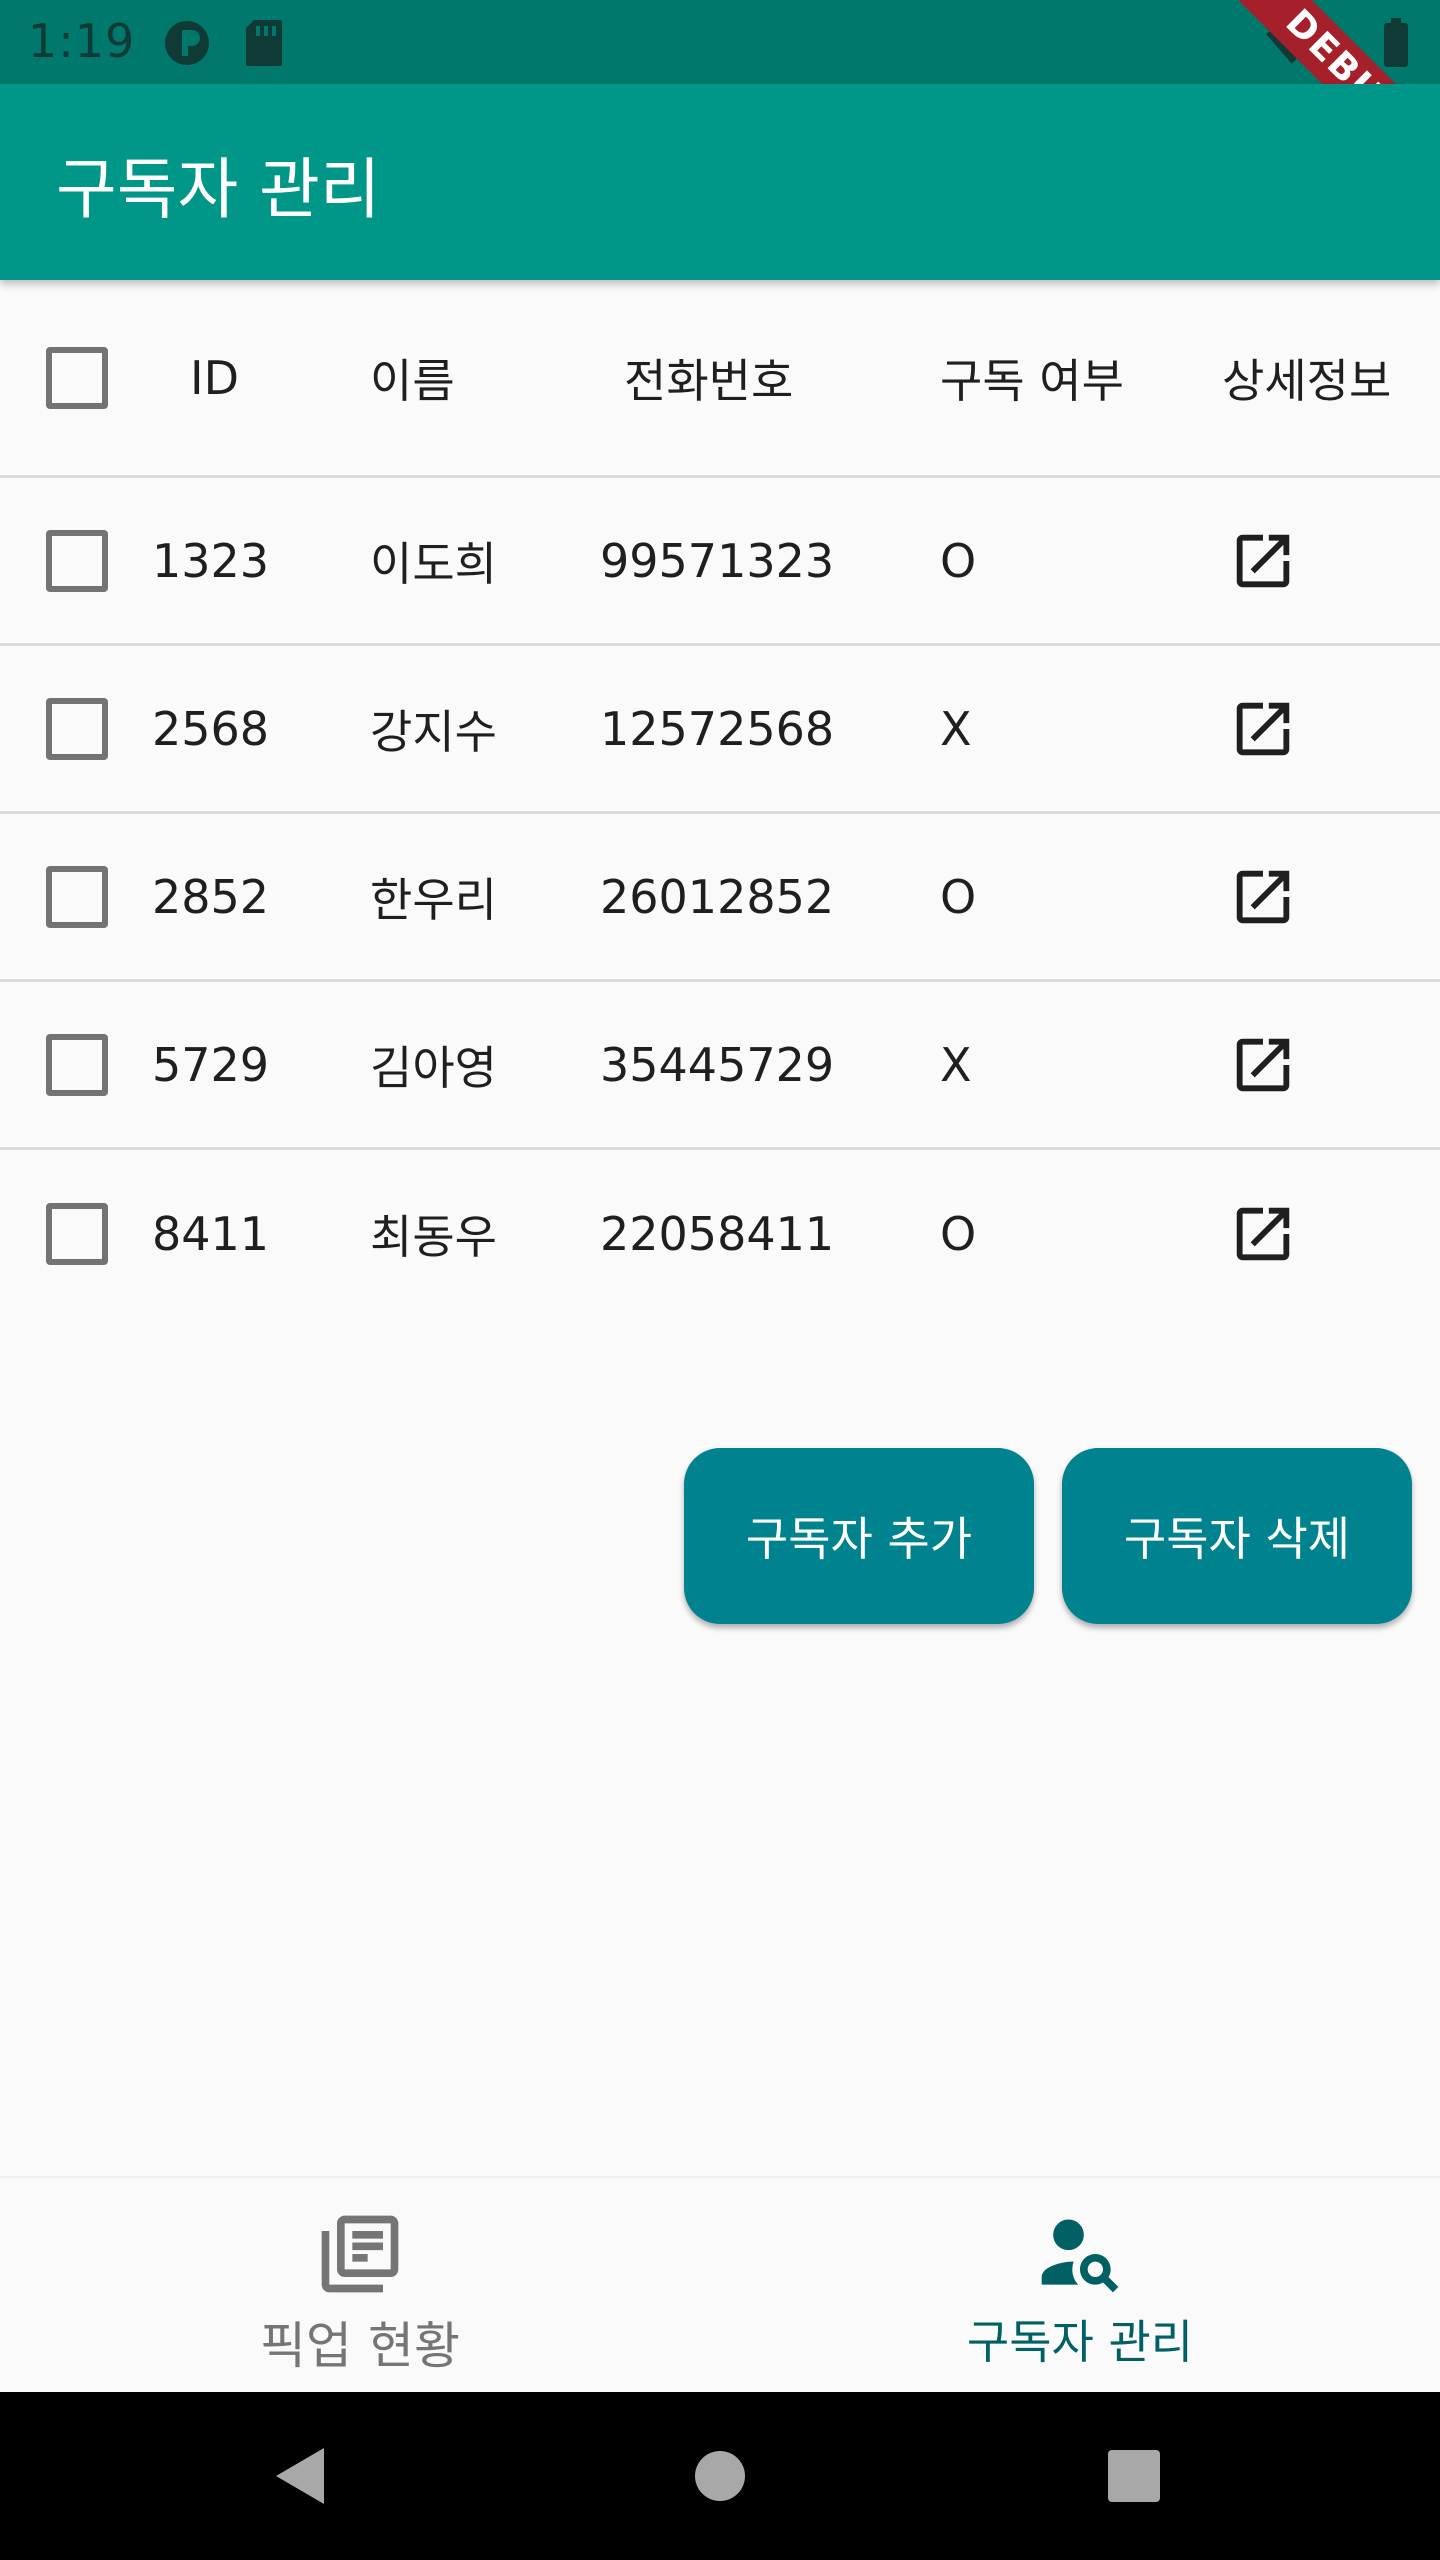 The height and width of the screenshot is (2560, 1440). I want to click on nav-item-pickup-status: 픽업 현황, so click(360, 2286).